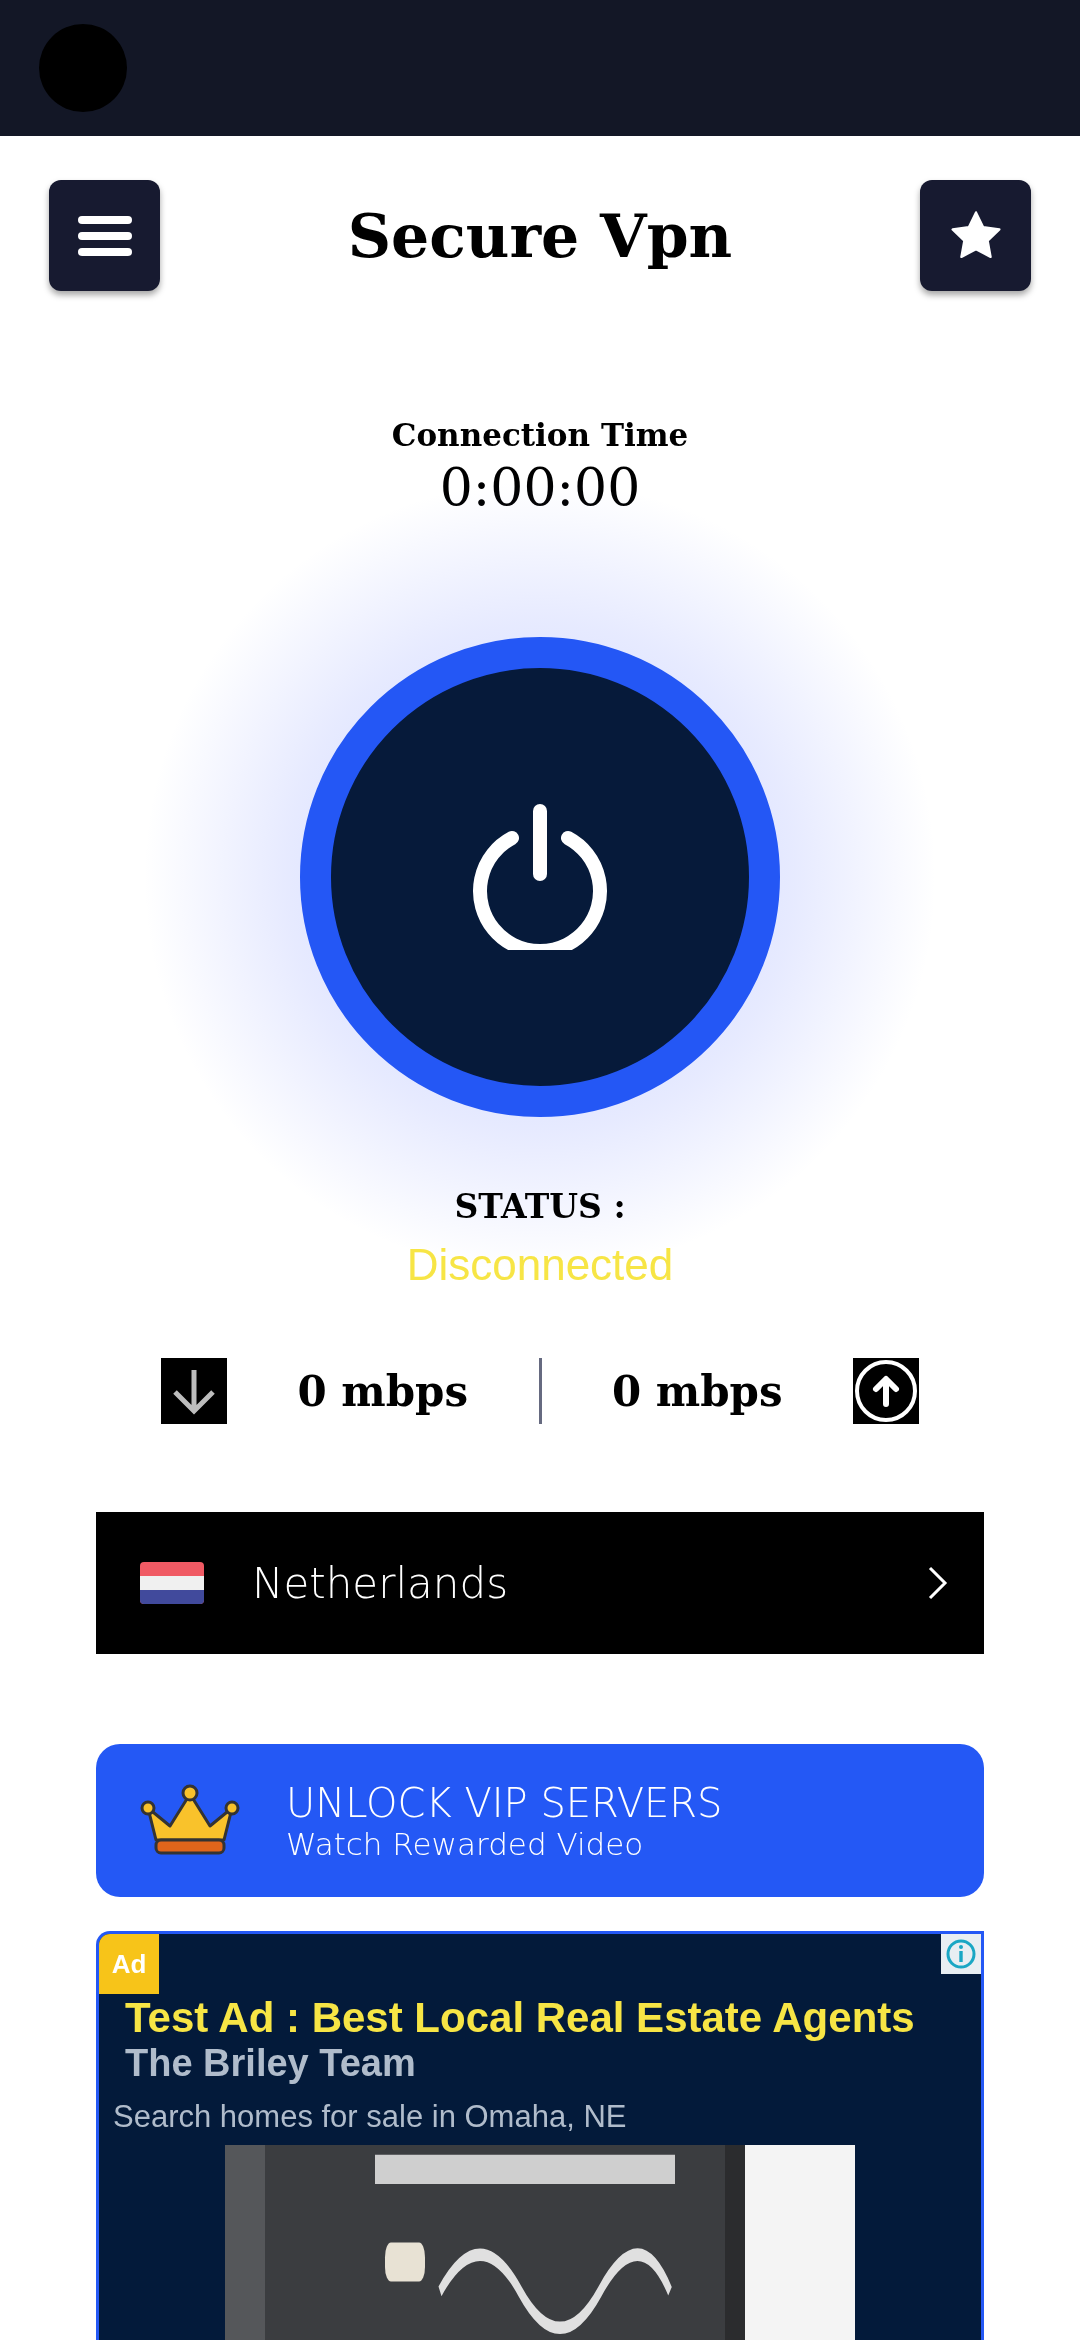 The height and width of the screenshot is (2340, 1080). I want to click on vip-title: UNLOCK VIP SERVERS, so click(504, 1802).